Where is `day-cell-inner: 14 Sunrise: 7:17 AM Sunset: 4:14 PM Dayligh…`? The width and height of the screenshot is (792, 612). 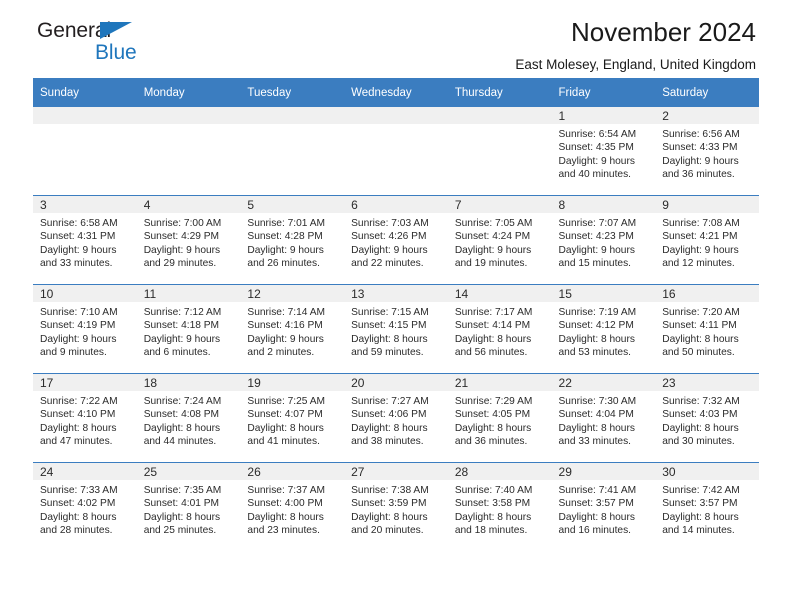
day-cell-inner: 14 Sunrise: 7:17 AM Sunset: 4:14 PM Dayligh… is located at coordinates (499, 329).